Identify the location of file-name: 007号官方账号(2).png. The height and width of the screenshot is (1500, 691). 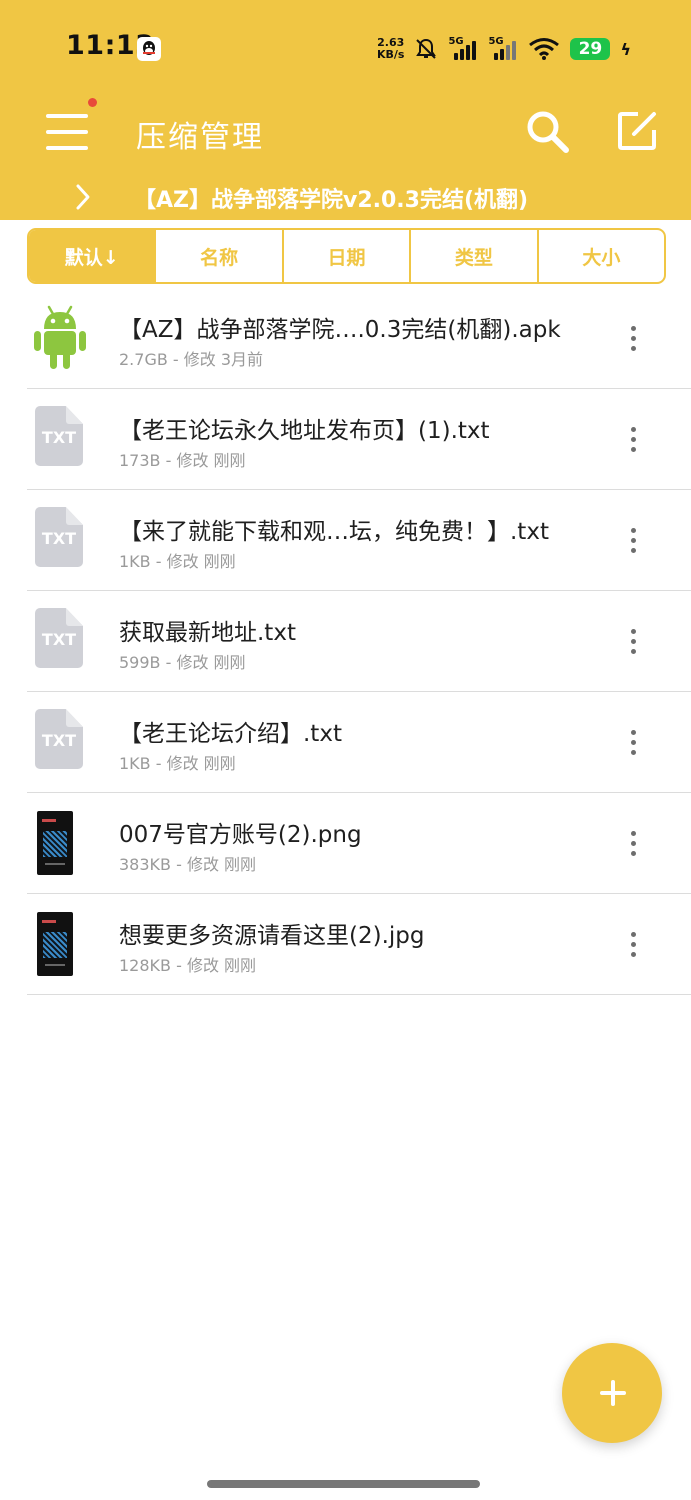
(240, 835).